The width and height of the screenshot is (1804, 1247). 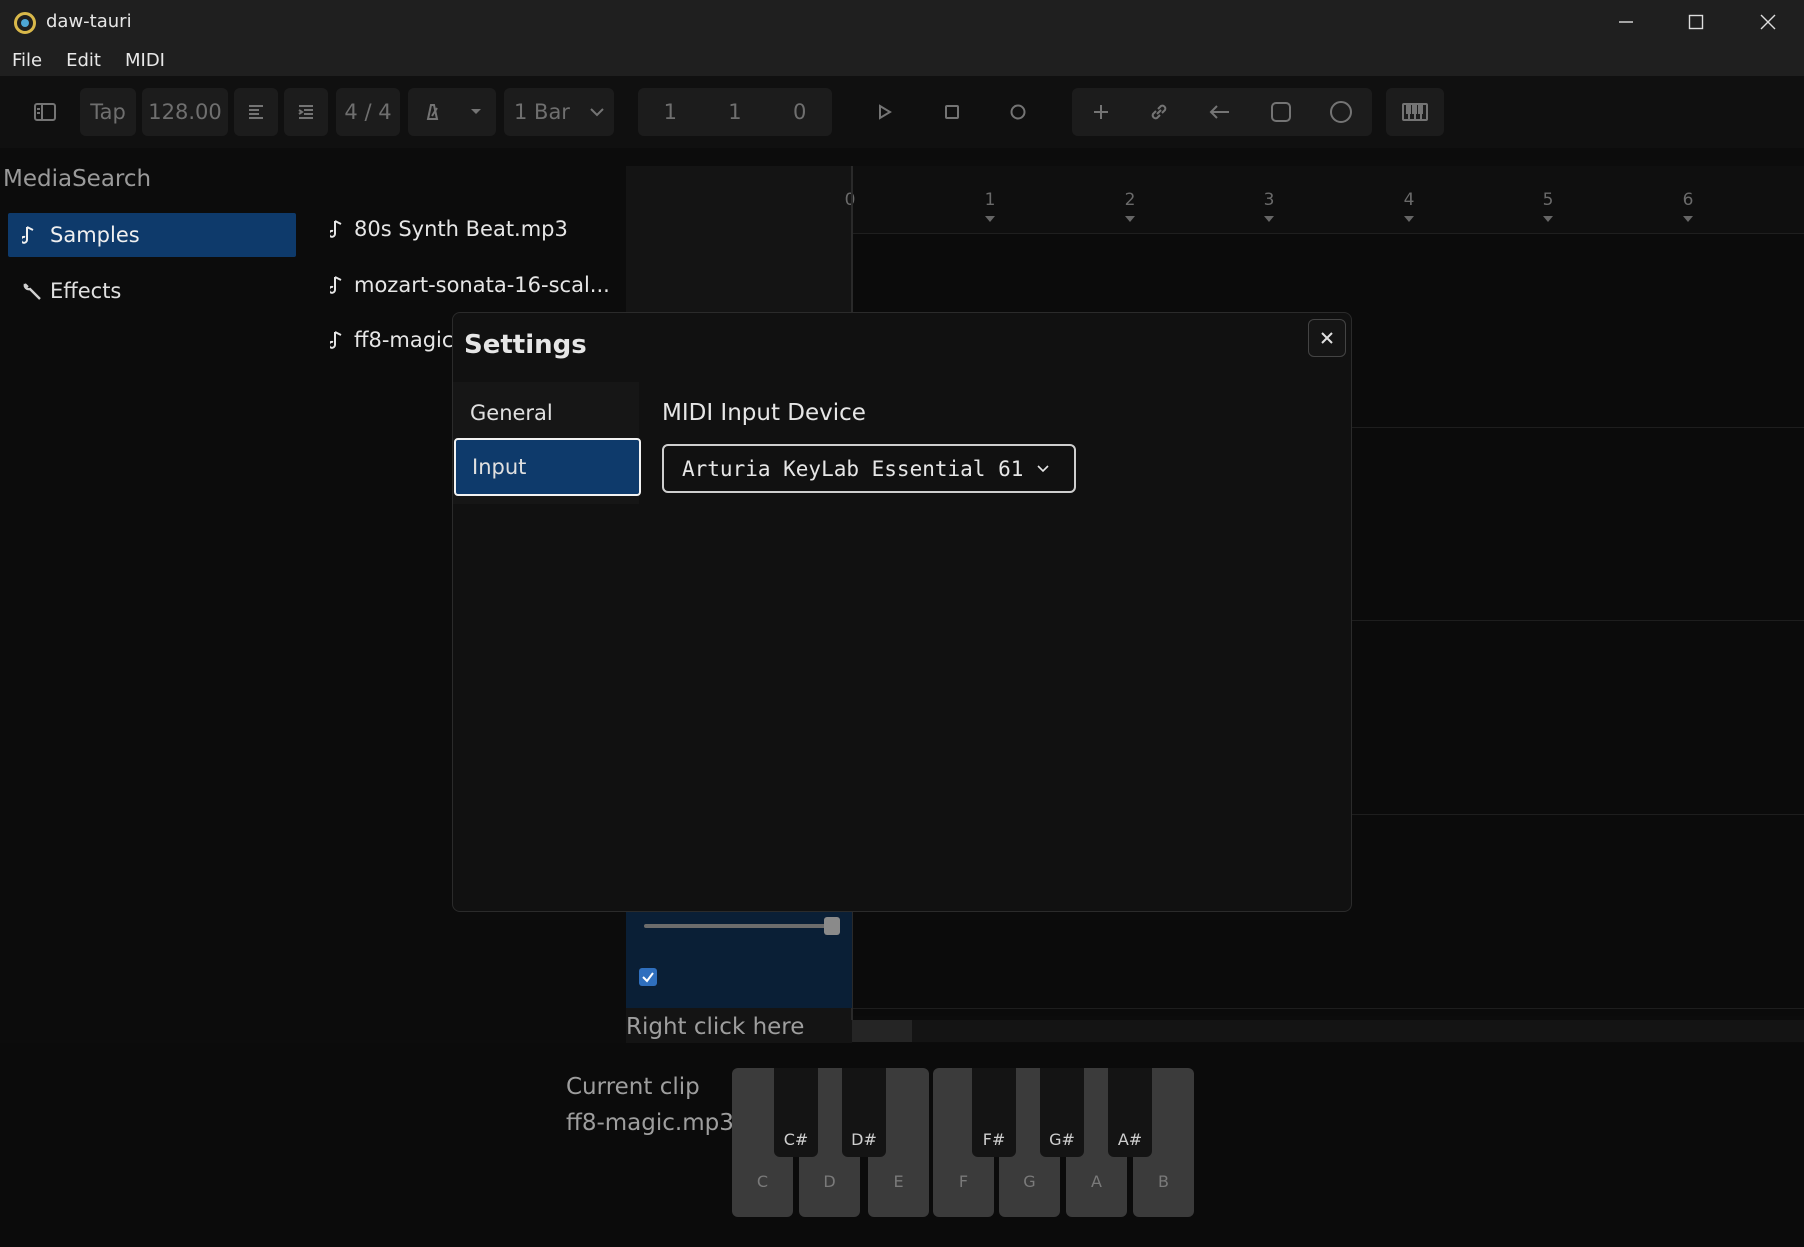 I want to click on sample-item: 80s Synth Beat.mp3, so click(x=449, y=229).